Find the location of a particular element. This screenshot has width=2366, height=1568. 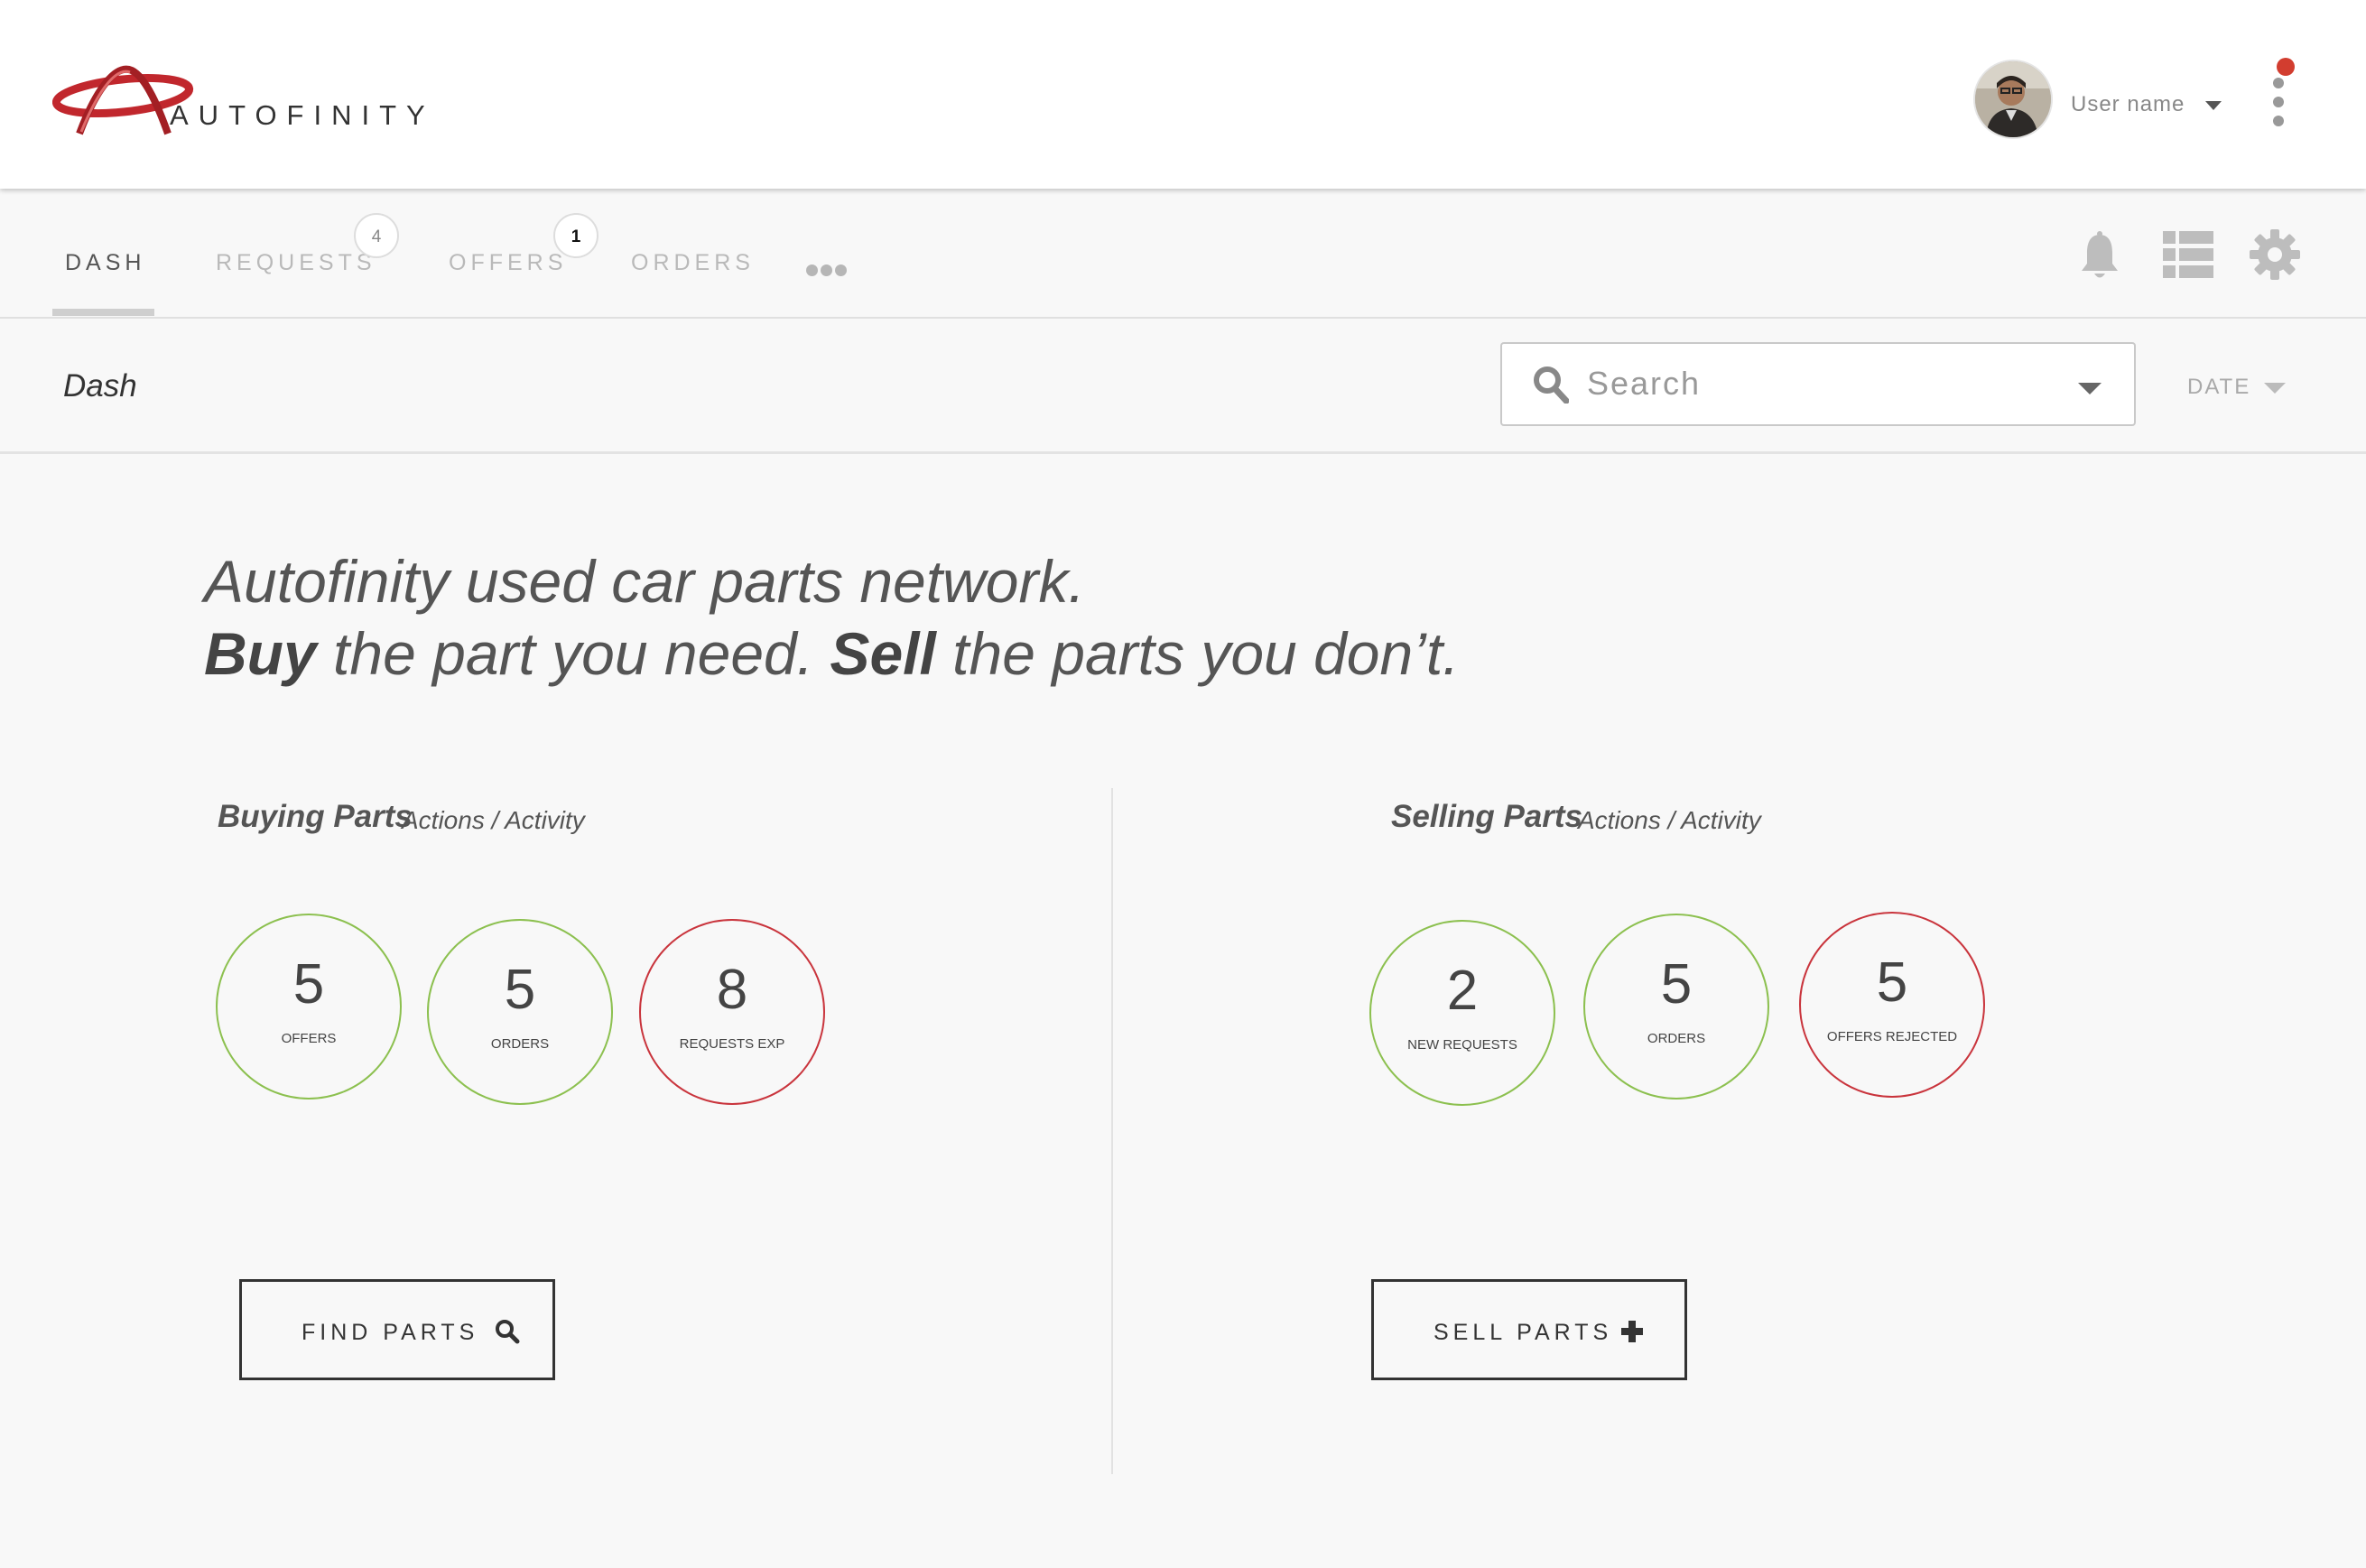

more-dots-icon is located at coordinates (827, 270).